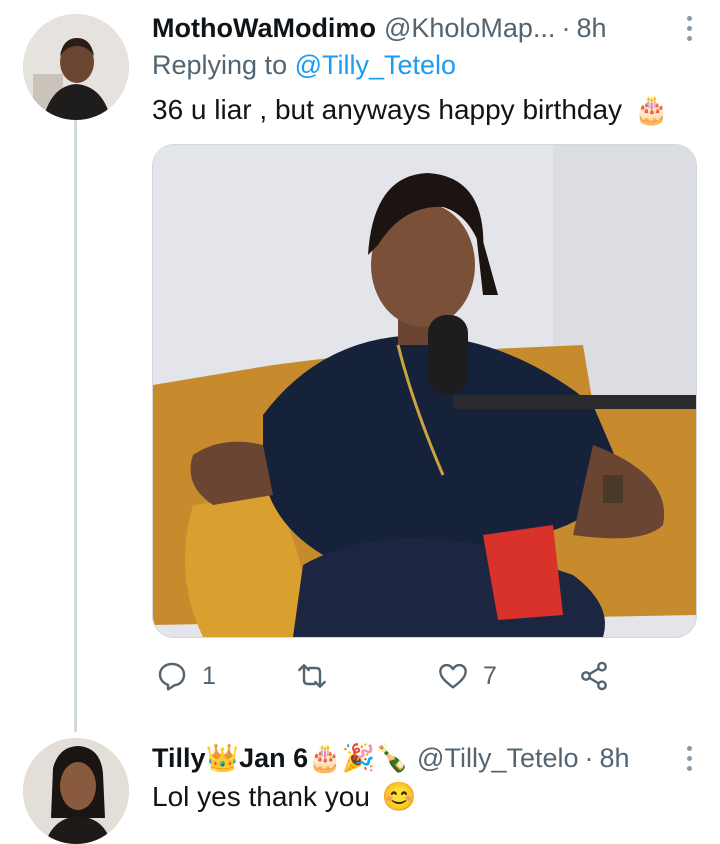 This screenshot has height=844, width=720. Describe the element at coordinates (261, 796) in the screenshot. I see `tweet-body: Lol yes thank you` at that location.